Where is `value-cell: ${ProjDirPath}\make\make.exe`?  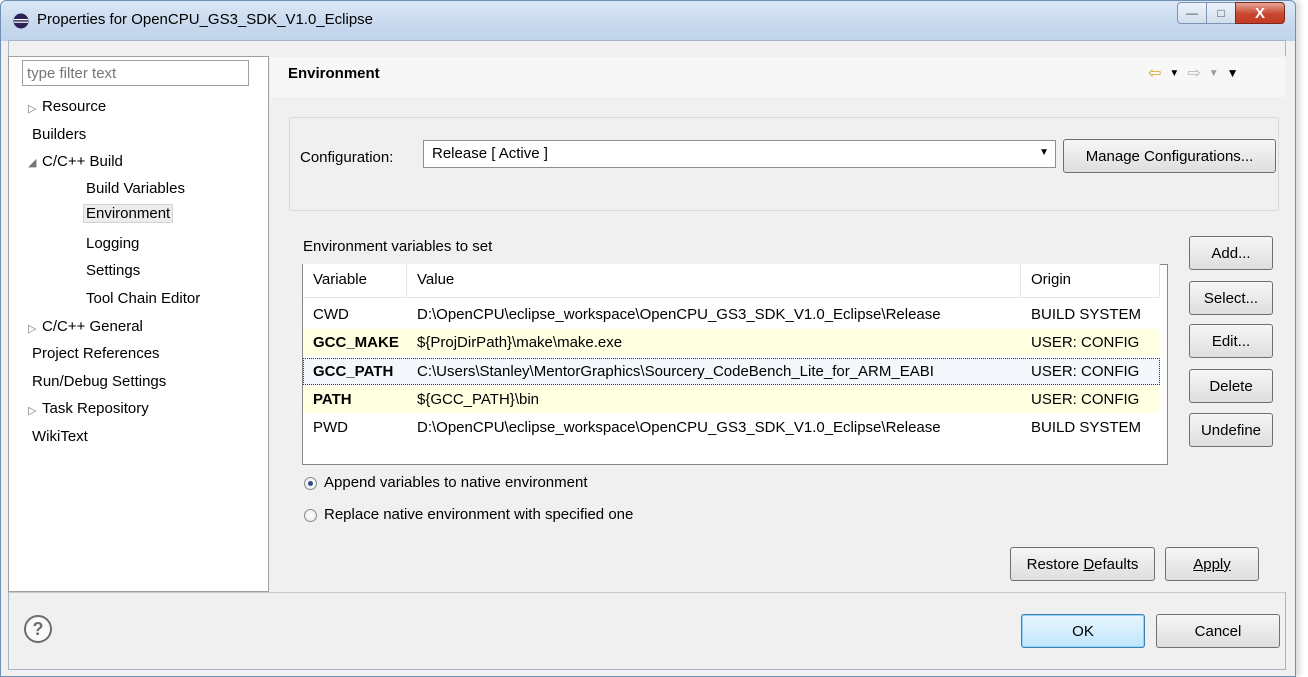
value-cell: ${ProjDirPath}\make\make.exe is located at coordinates (520, 342).